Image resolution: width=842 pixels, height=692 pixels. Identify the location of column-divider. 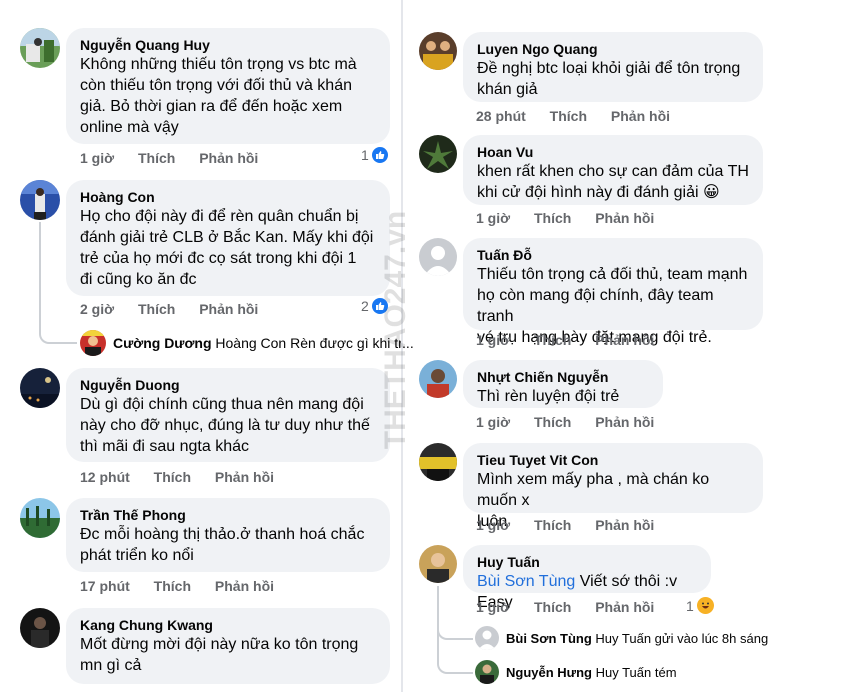
(402, 346).